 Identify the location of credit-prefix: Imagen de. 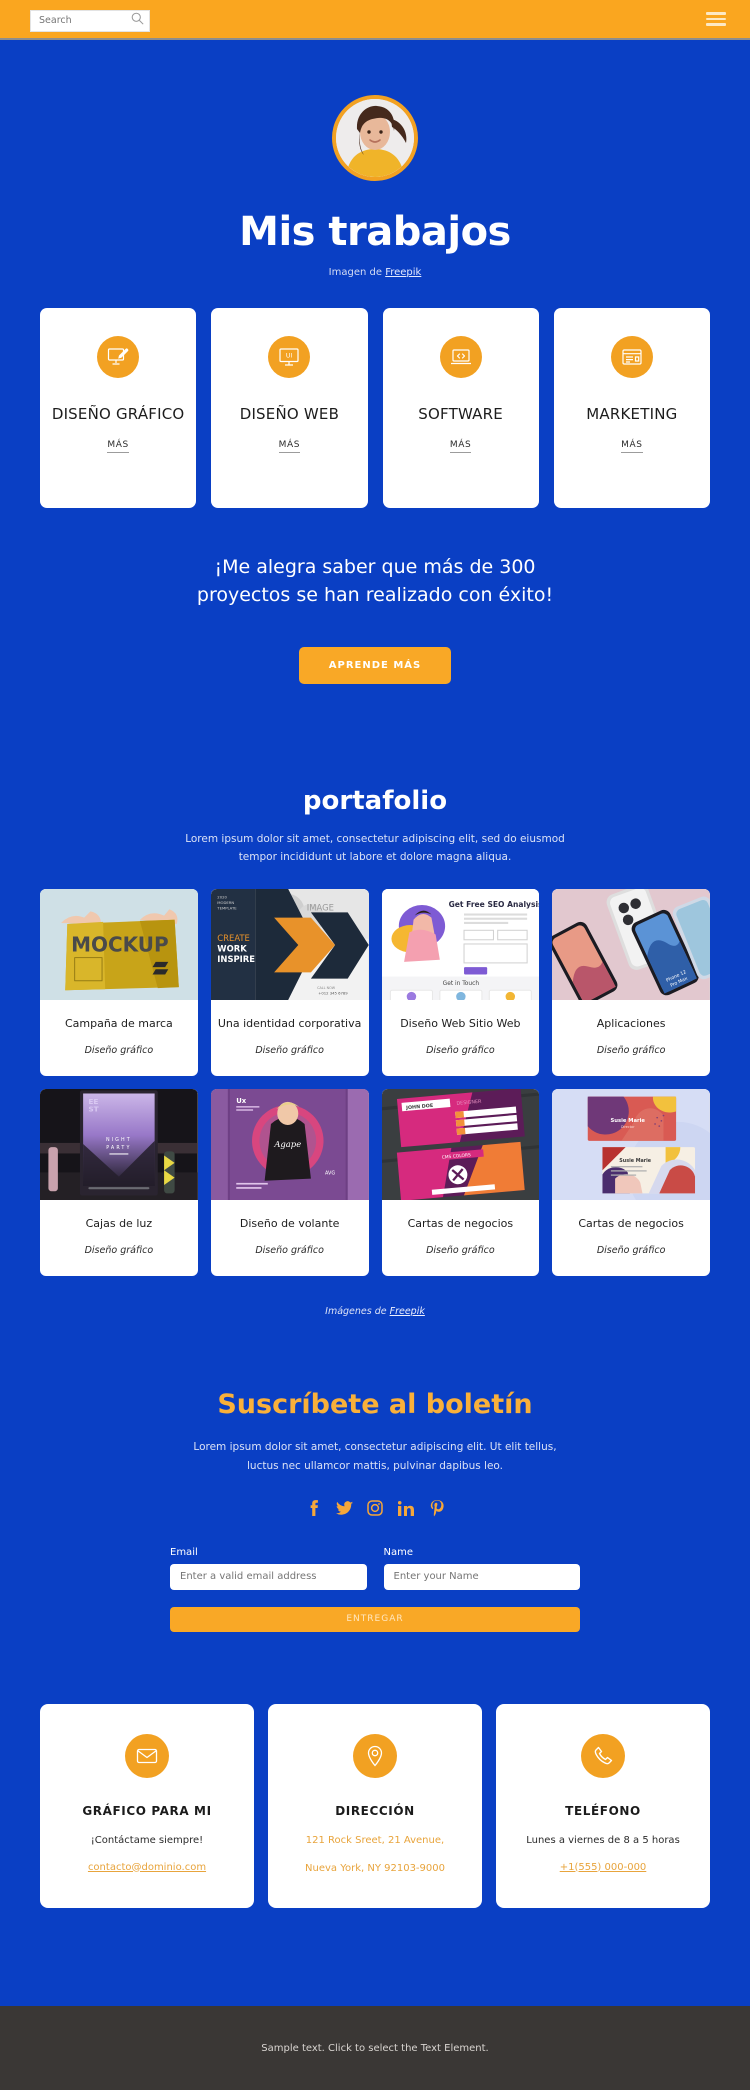
(357, 272).